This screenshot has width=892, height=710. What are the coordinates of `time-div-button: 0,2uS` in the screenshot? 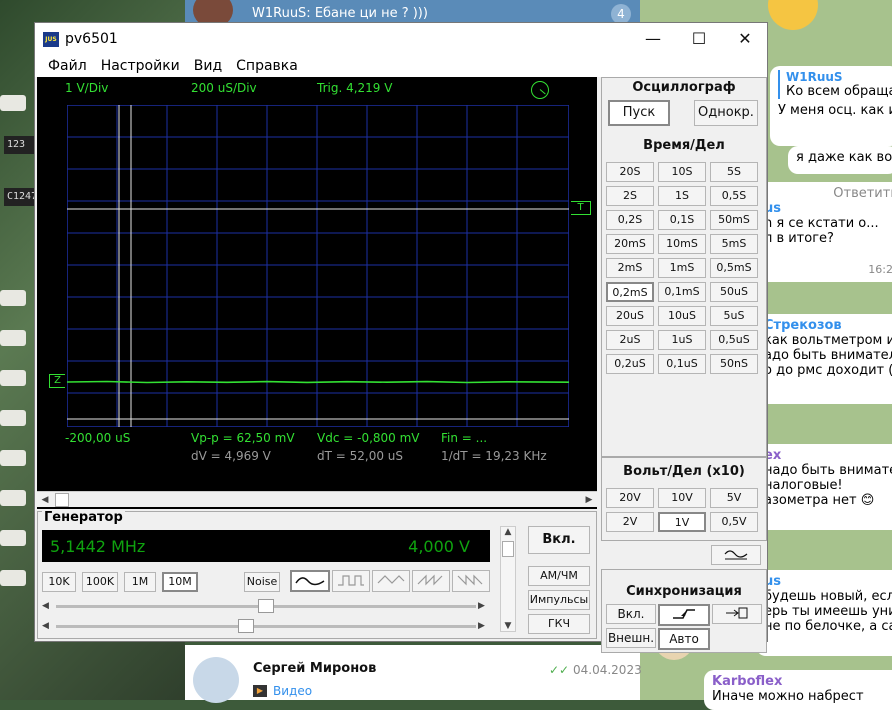 It's located at (630, 364).